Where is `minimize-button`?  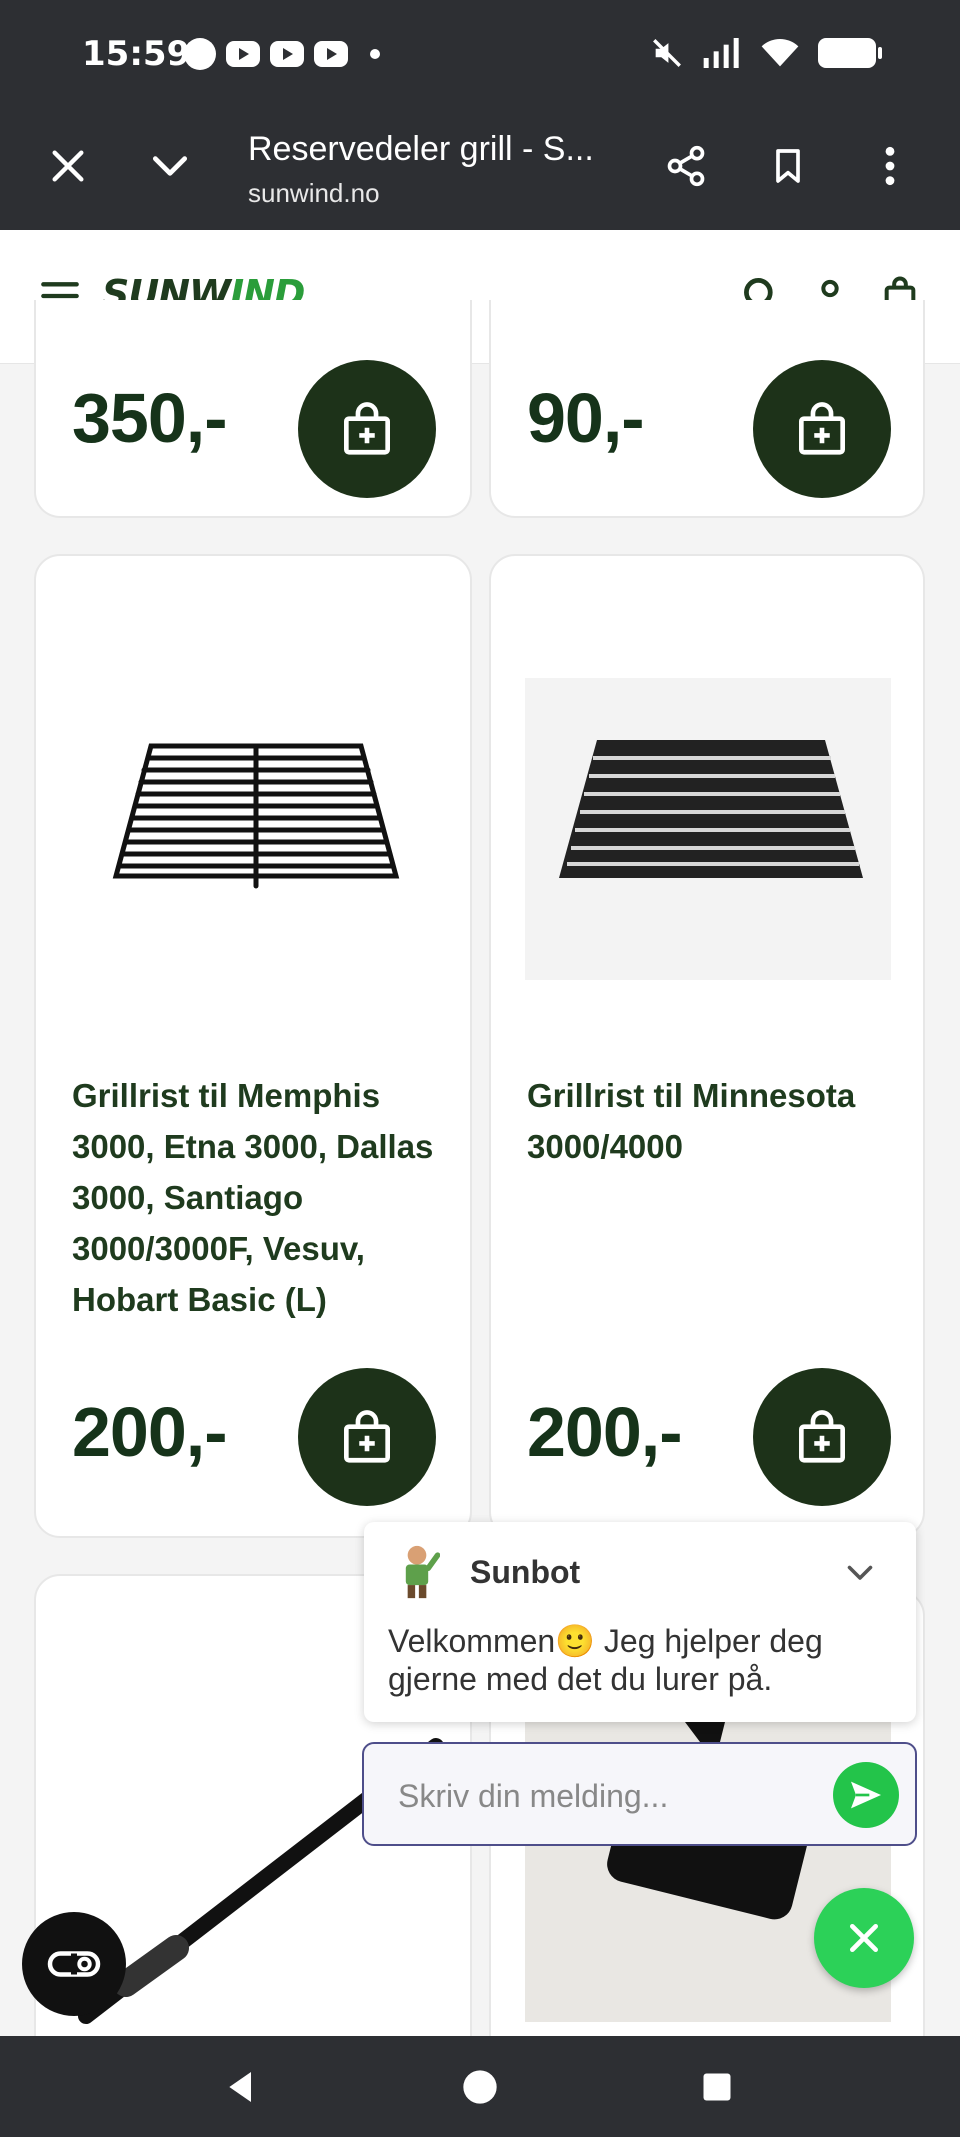 minimize-button is located at coordinates (170, 166).